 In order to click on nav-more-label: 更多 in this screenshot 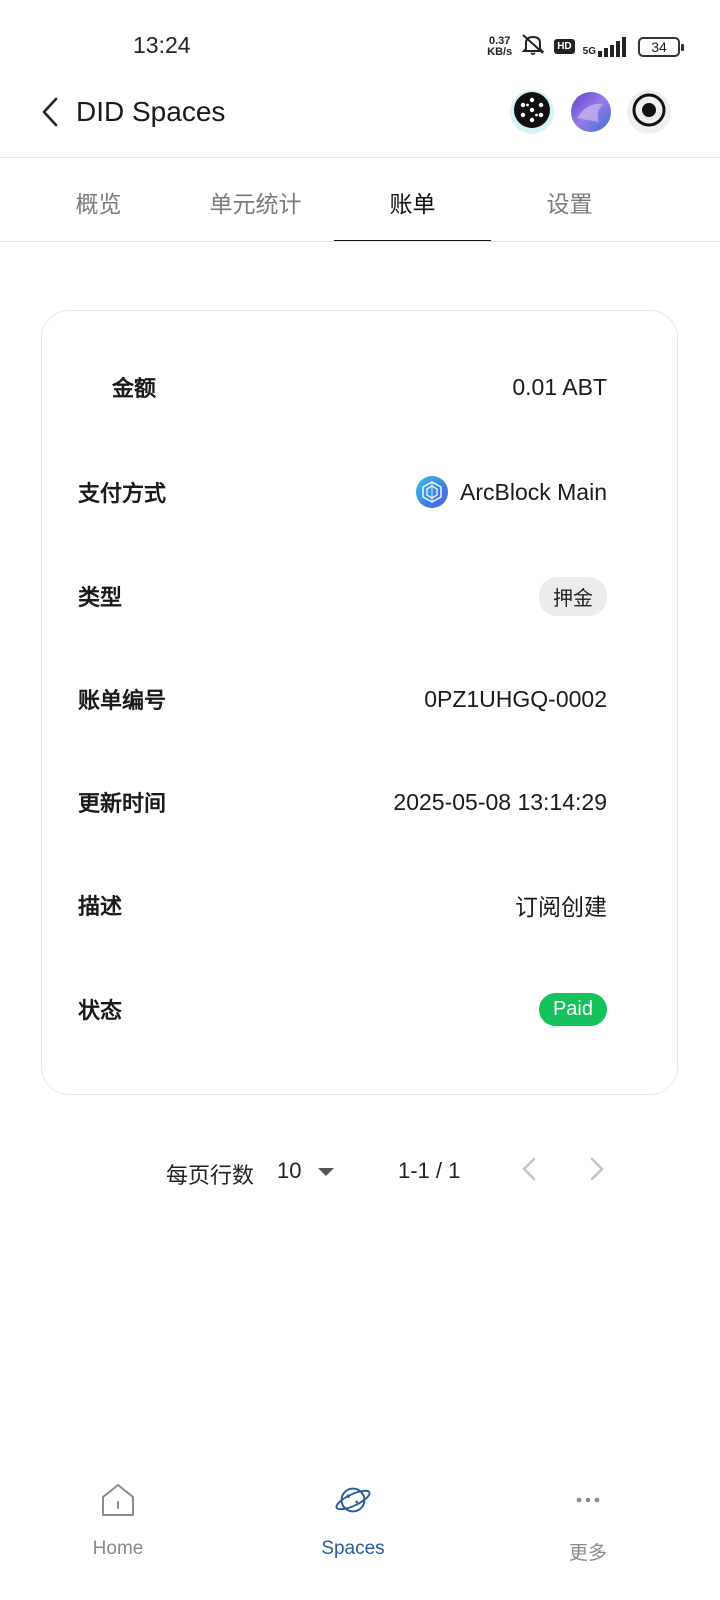, I will do `click(587, 1553)`.